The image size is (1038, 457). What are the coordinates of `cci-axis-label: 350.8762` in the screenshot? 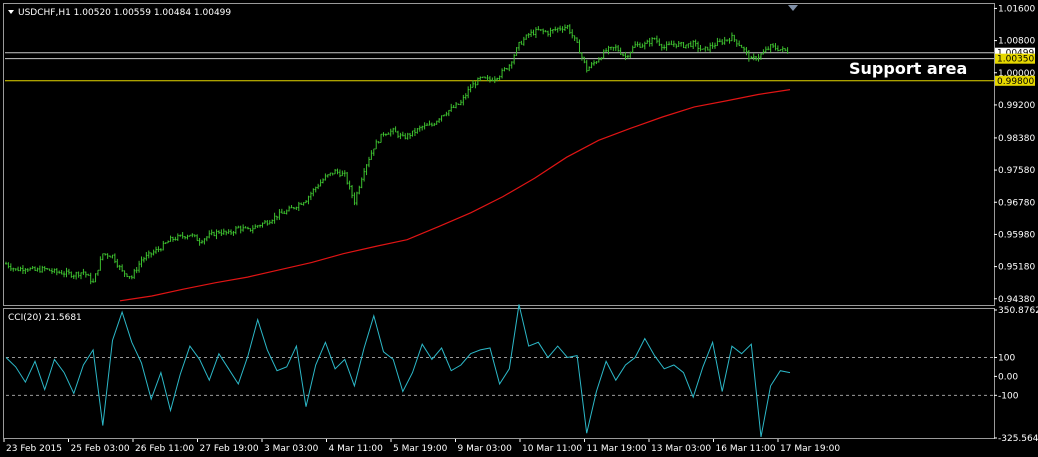 It's located at (1018, 311).